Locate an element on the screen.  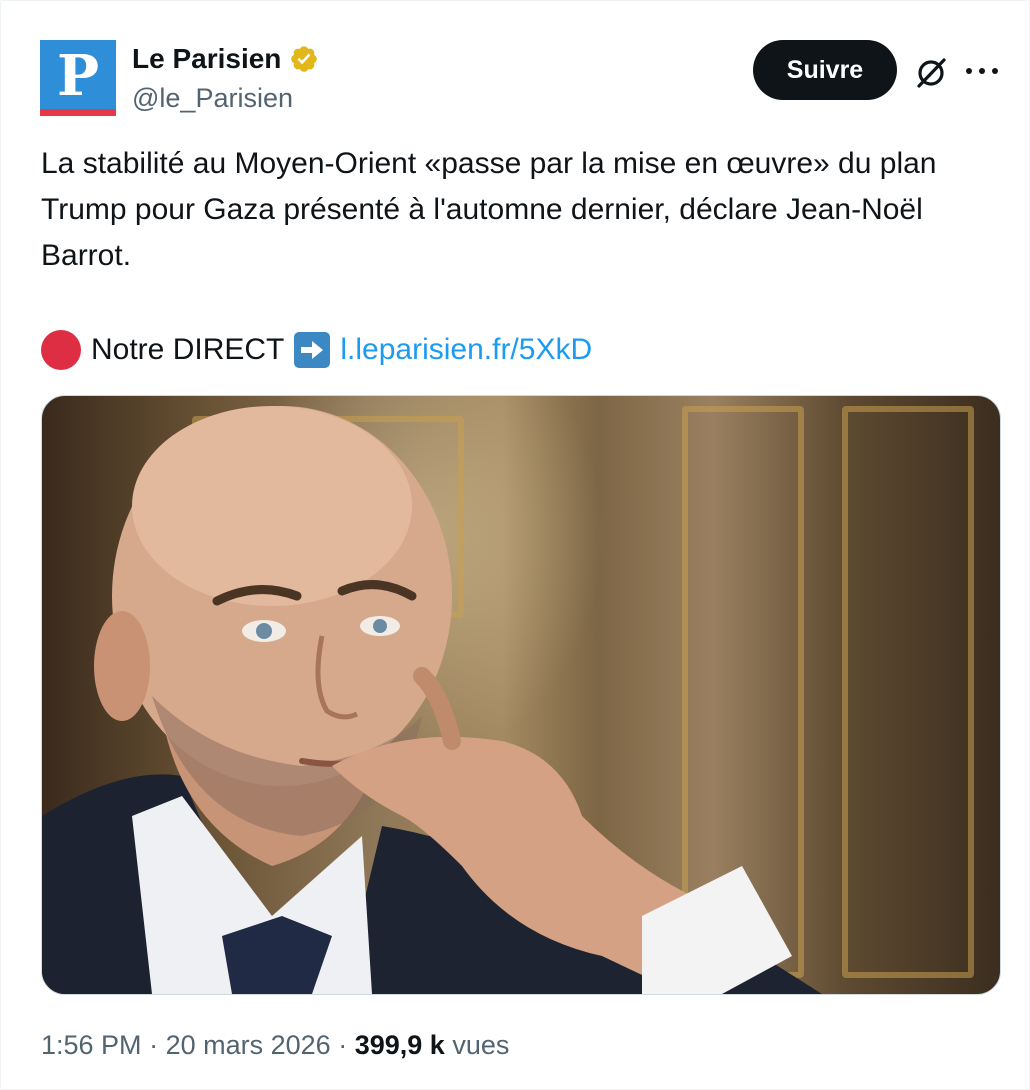
views-count: 399,9 k is located at coordinates (399, 1045).